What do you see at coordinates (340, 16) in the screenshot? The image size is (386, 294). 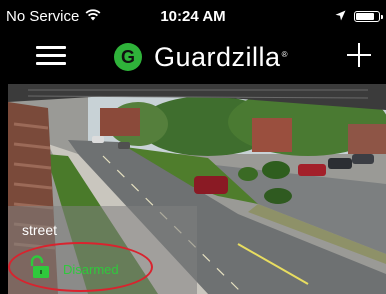 I see `location-arrow-icon` at bounding box center [340, 16].